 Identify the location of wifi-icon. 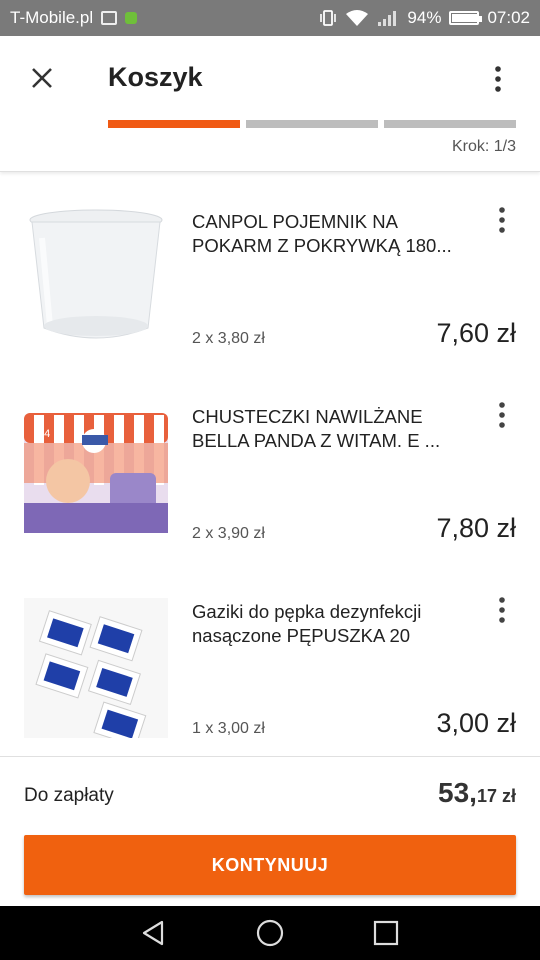
(357, 18).